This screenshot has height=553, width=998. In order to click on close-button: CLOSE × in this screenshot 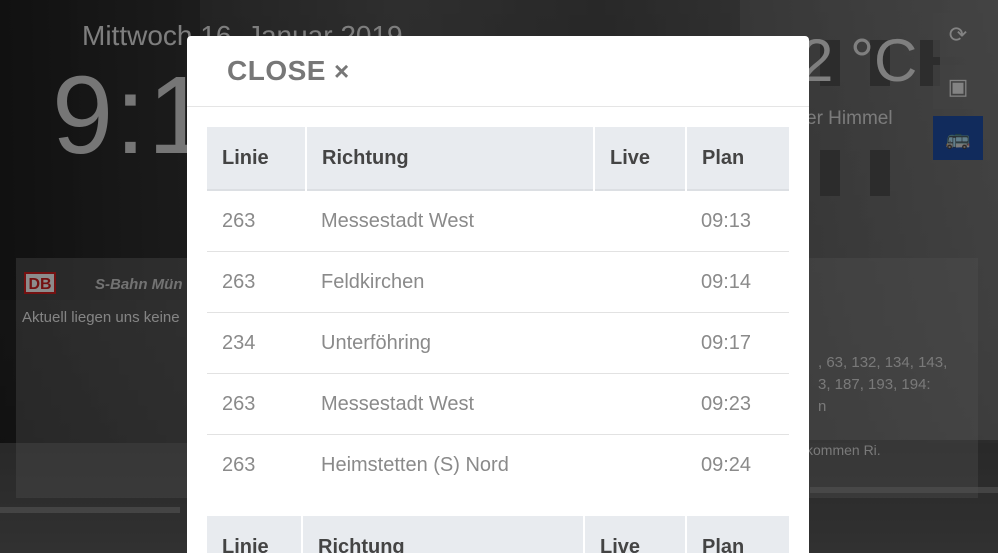, I will do `click(288, 71)`.